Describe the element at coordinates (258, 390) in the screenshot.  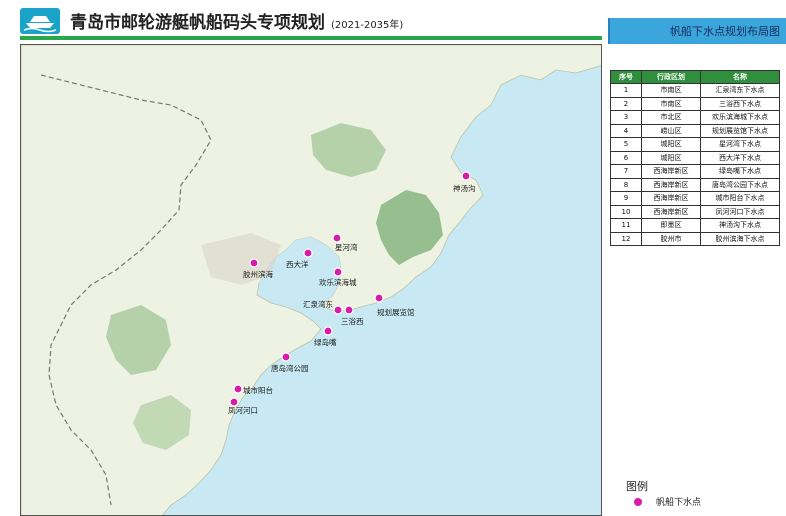
I see `point-label: 城市阳台` at that location.